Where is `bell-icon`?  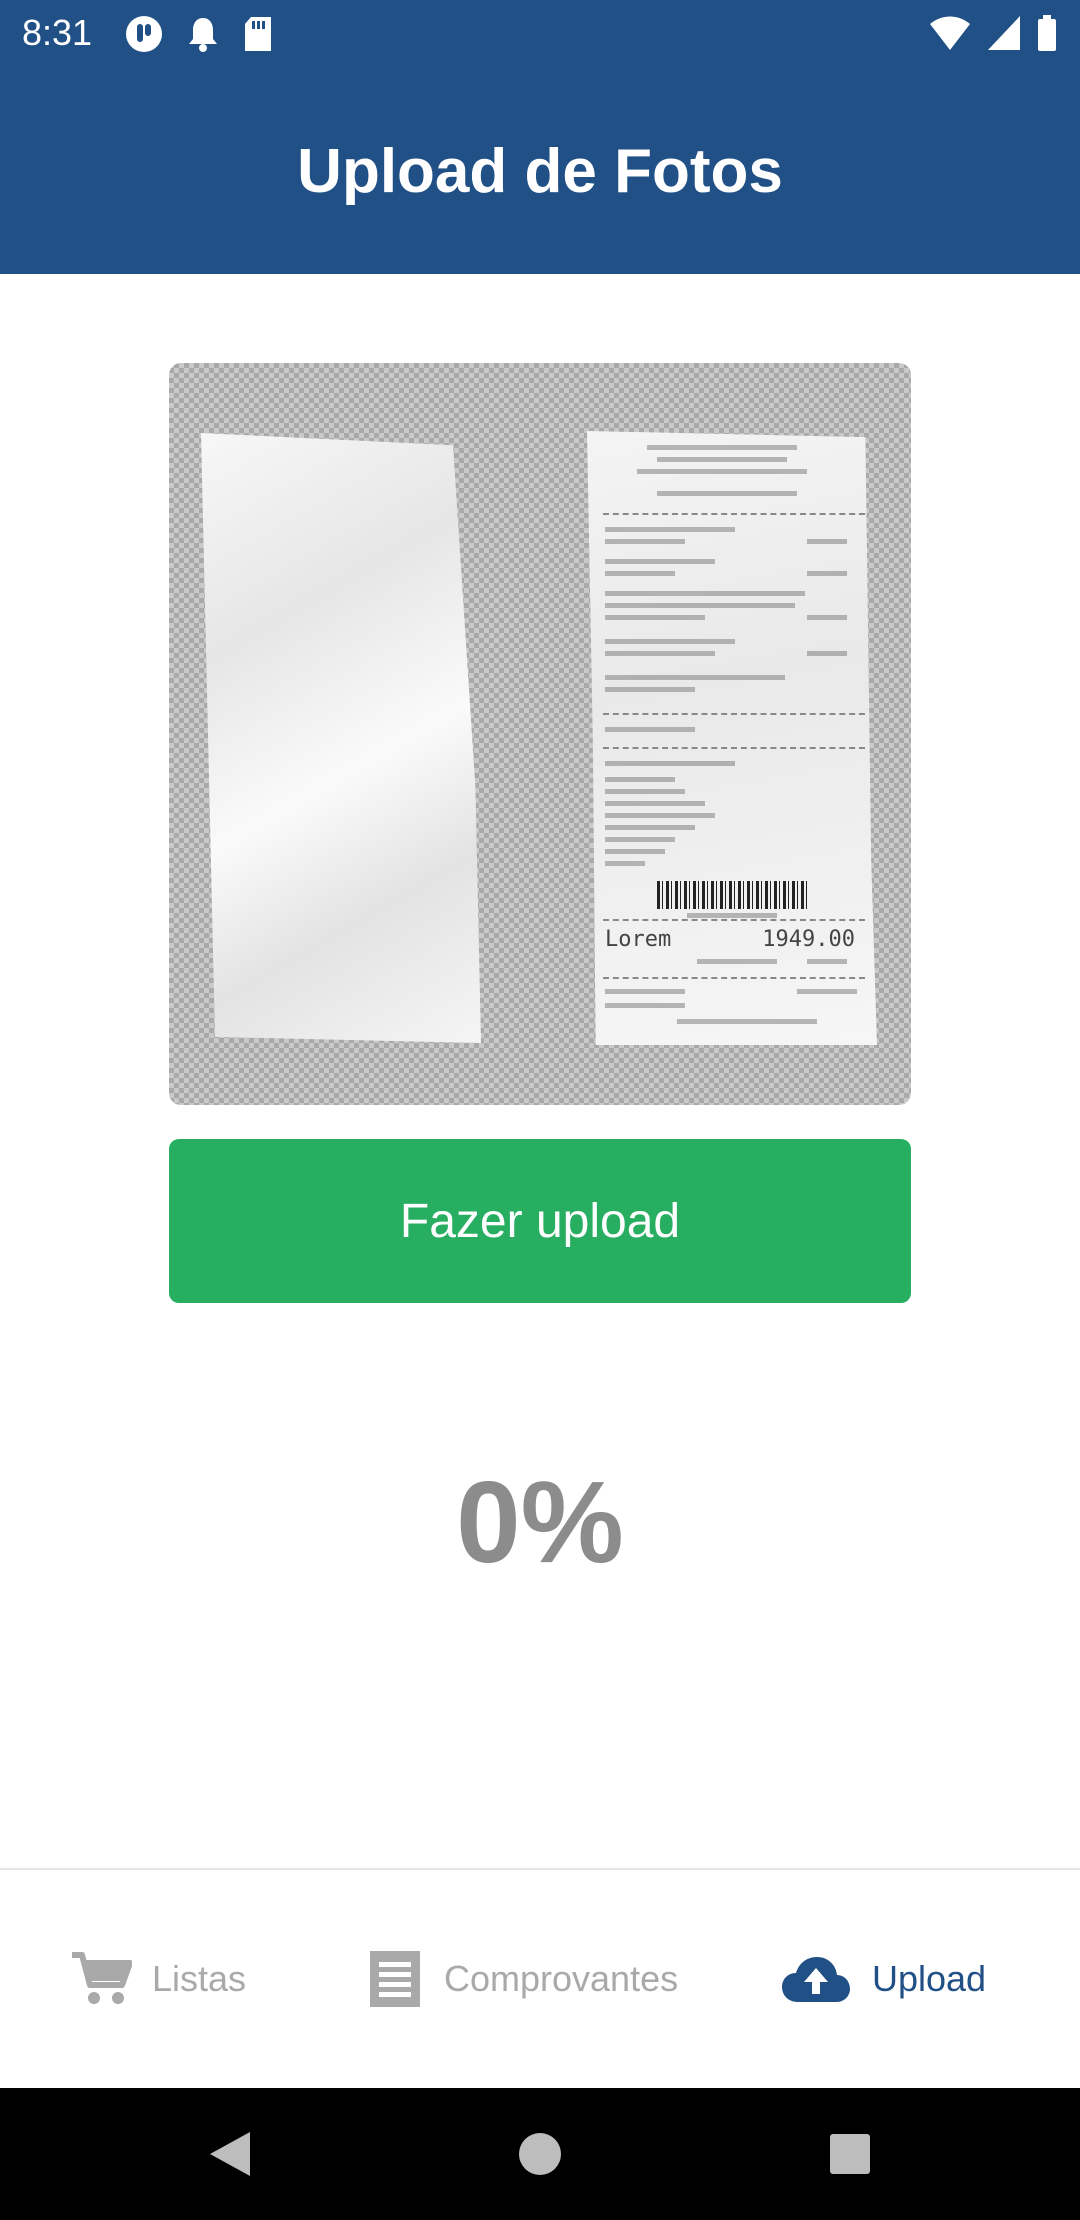
bell-icon is located at coordinates (203, 35).